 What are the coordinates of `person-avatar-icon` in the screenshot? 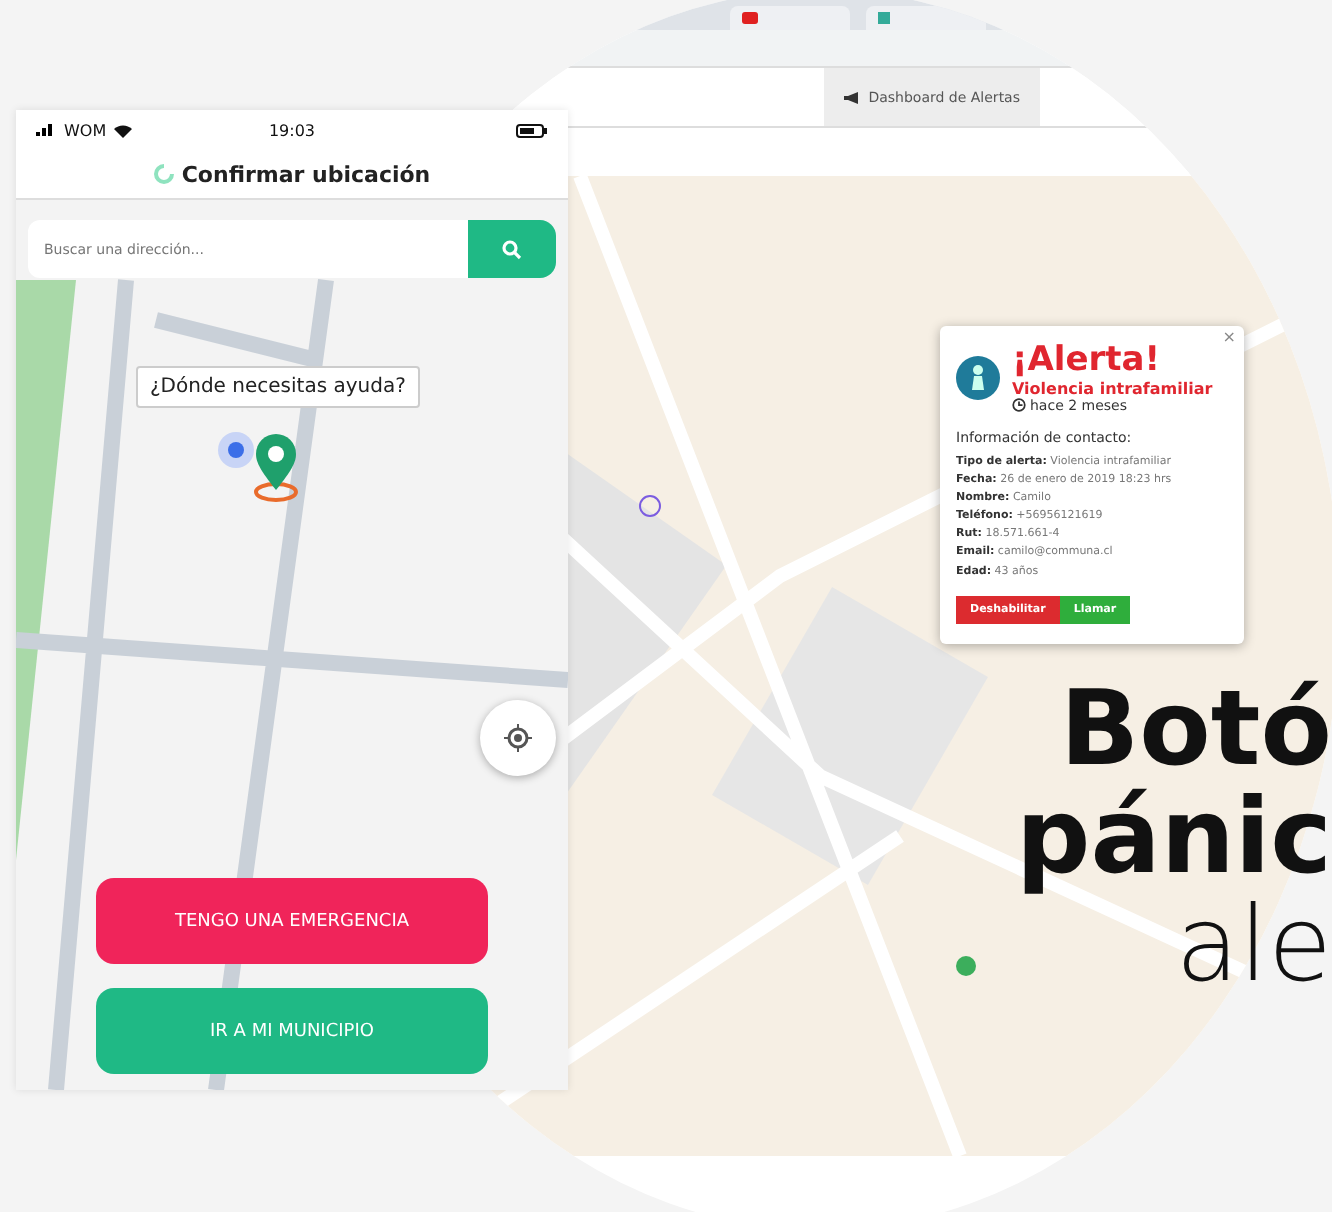 It's located at (978, 377).